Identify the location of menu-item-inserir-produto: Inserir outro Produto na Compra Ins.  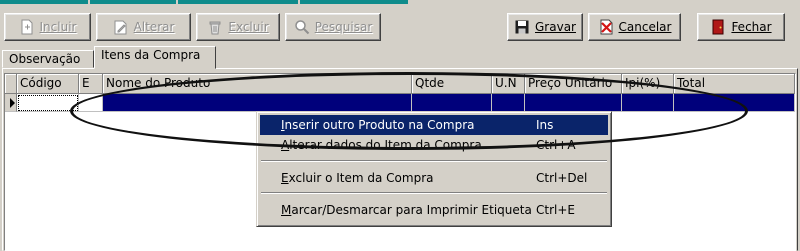
(434, 125).